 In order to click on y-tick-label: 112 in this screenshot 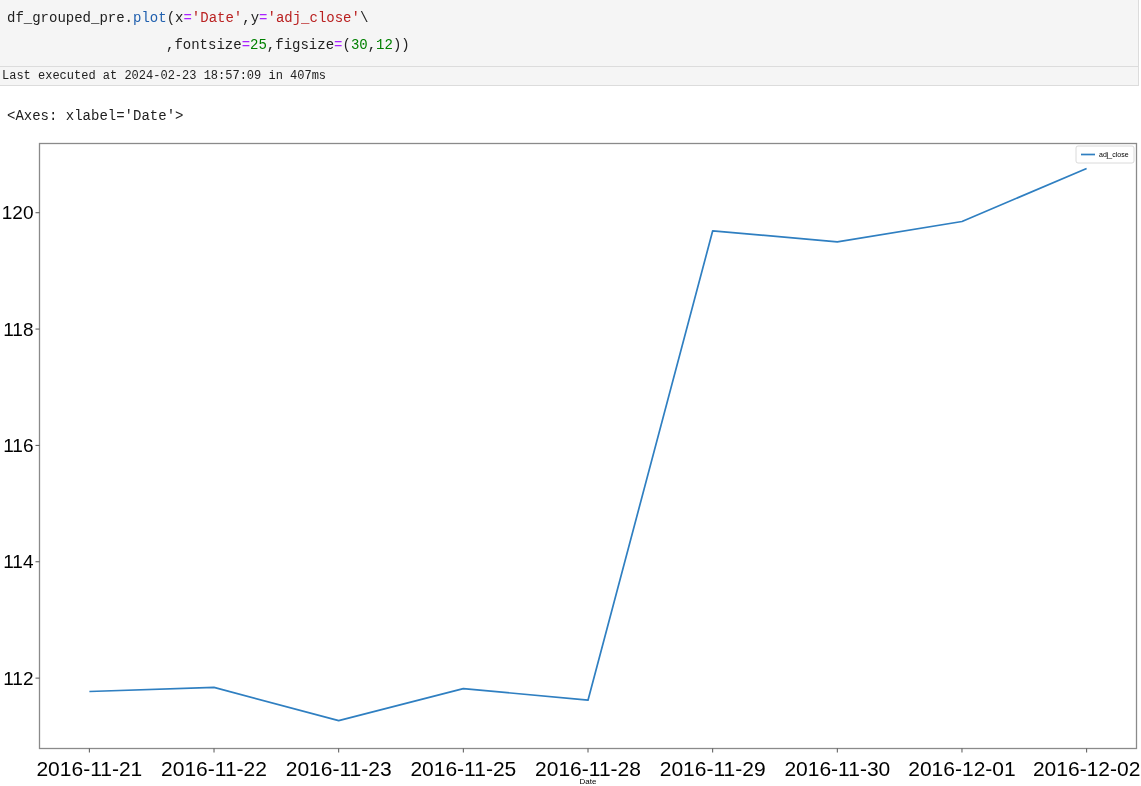, I will do `click(18, 678)`.